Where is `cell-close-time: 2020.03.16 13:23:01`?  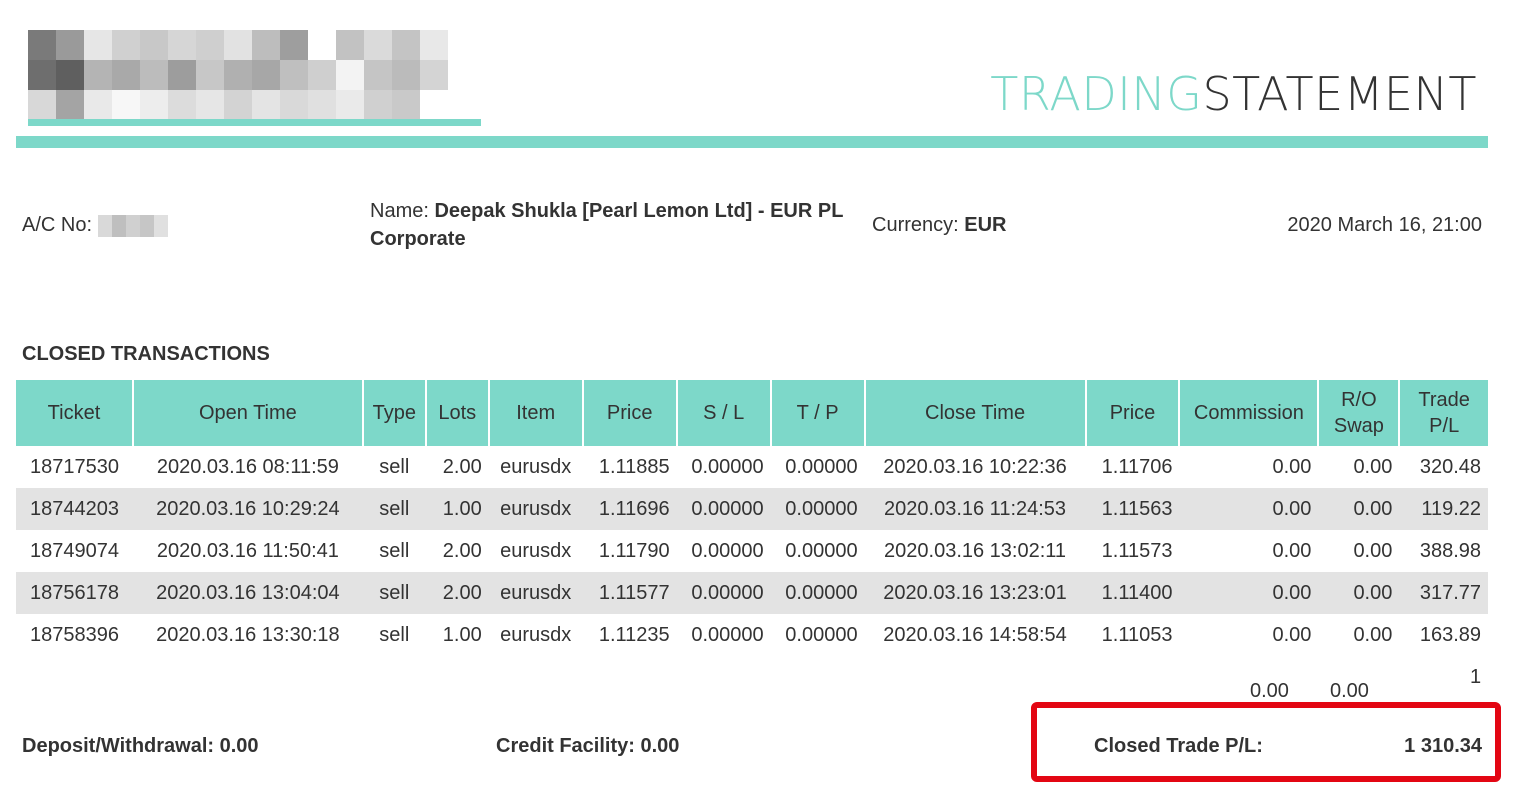 cell-close-time: 2020.03.16 13:23:01 is located at coordinates (975, 593).